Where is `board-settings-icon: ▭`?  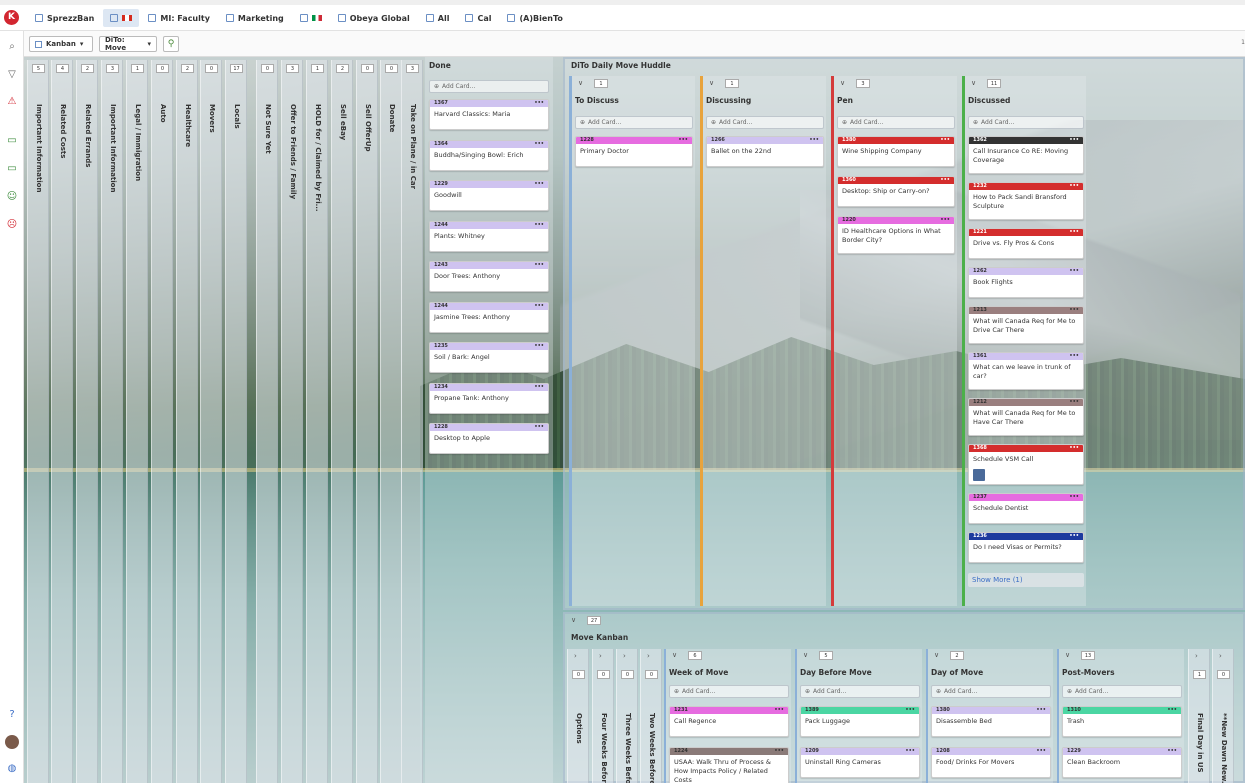 board-settings-icon: ▭ is located at coordinates (12, 169).